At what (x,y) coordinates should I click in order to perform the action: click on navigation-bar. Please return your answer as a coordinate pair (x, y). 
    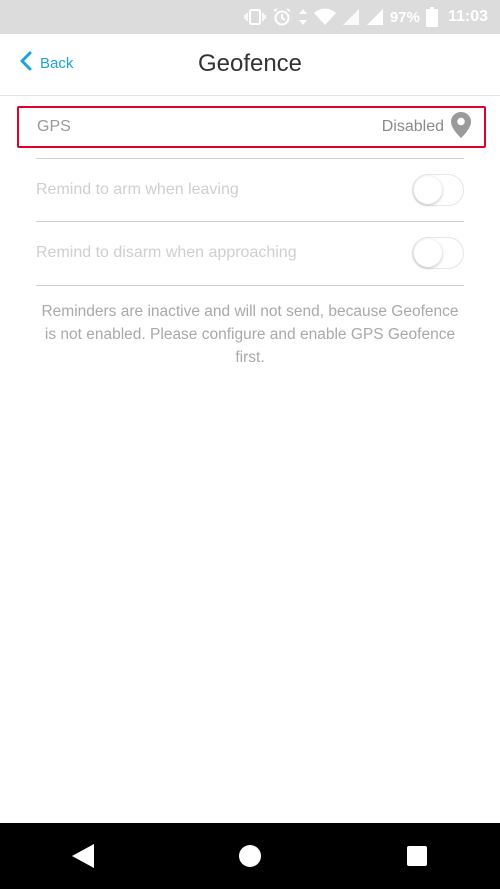
    Looking at the image, I should click on (250, 856).